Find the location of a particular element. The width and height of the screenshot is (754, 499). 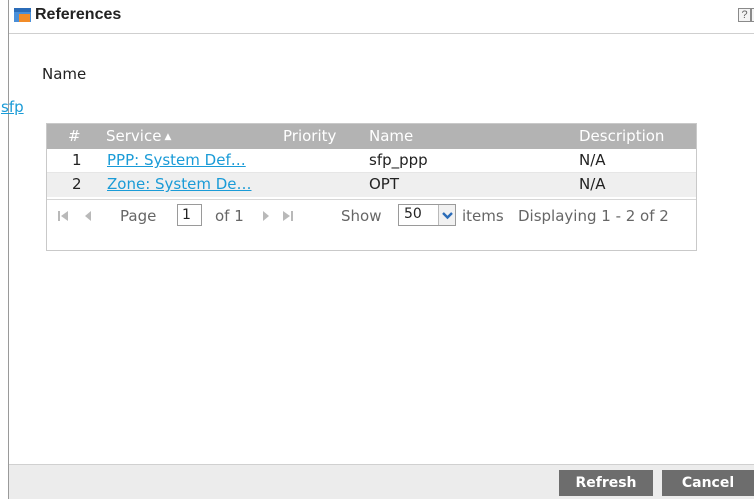

page-number-input is located at coordinates (189, 215).